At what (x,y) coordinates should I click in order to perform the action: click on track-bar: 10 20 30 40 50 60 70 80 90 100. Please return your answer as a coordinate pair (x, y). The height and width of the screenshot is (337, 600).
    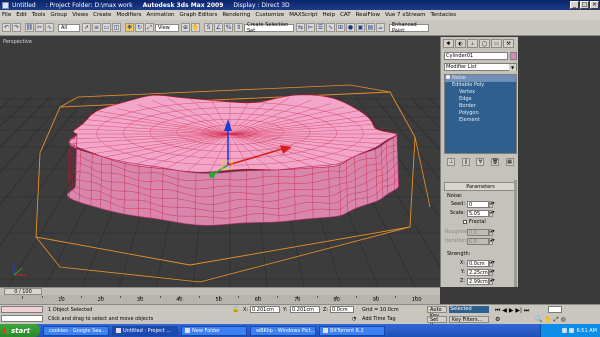
    Looking at the image, I should click on (220, 299).